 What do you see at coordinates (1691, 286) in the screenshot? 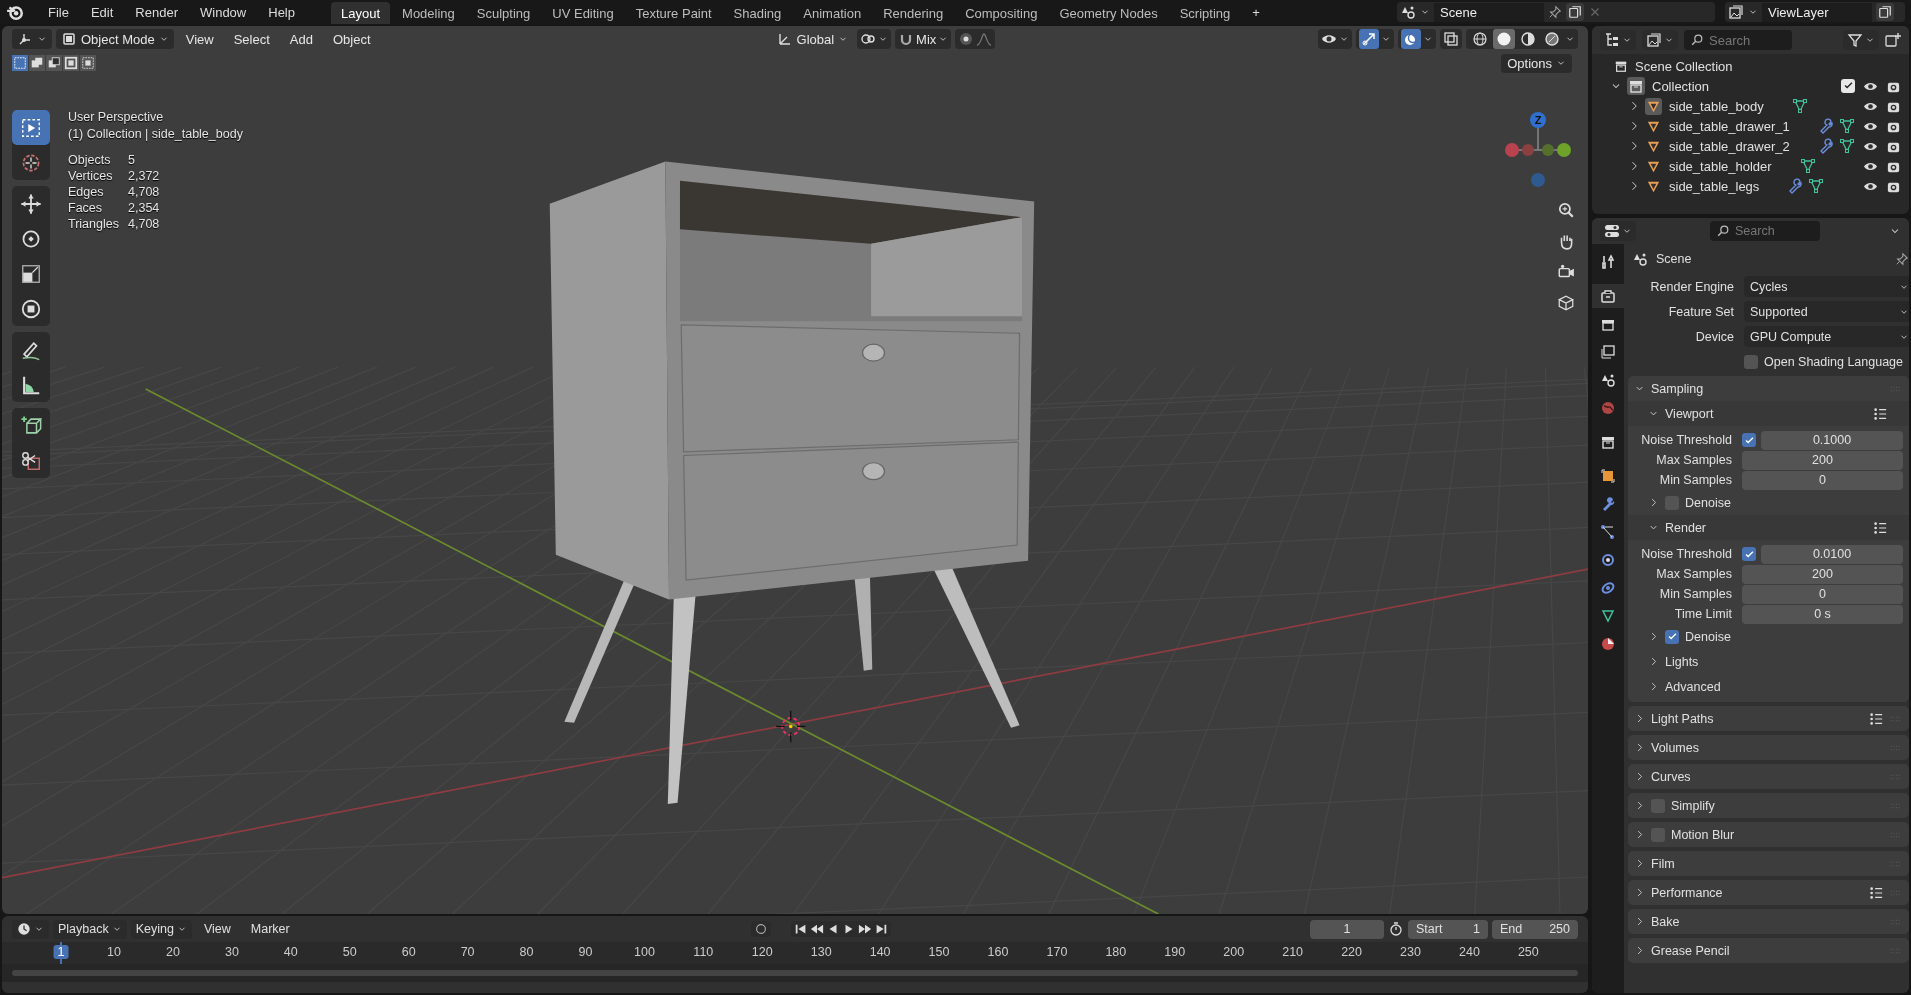
I see `field-label: Render Engine` at bounding box center [1691, 286].